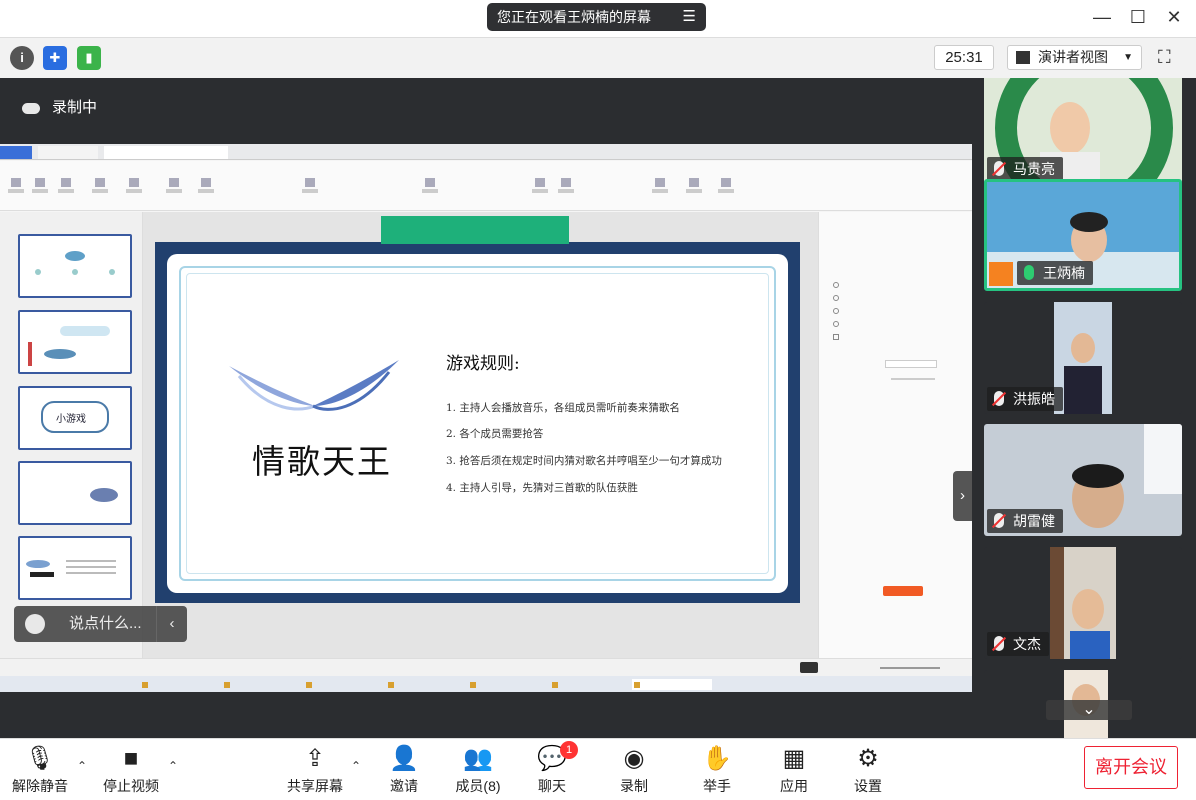 The image size is (1196, 800). I want to click on windows-taskbar, so click(486, 684).